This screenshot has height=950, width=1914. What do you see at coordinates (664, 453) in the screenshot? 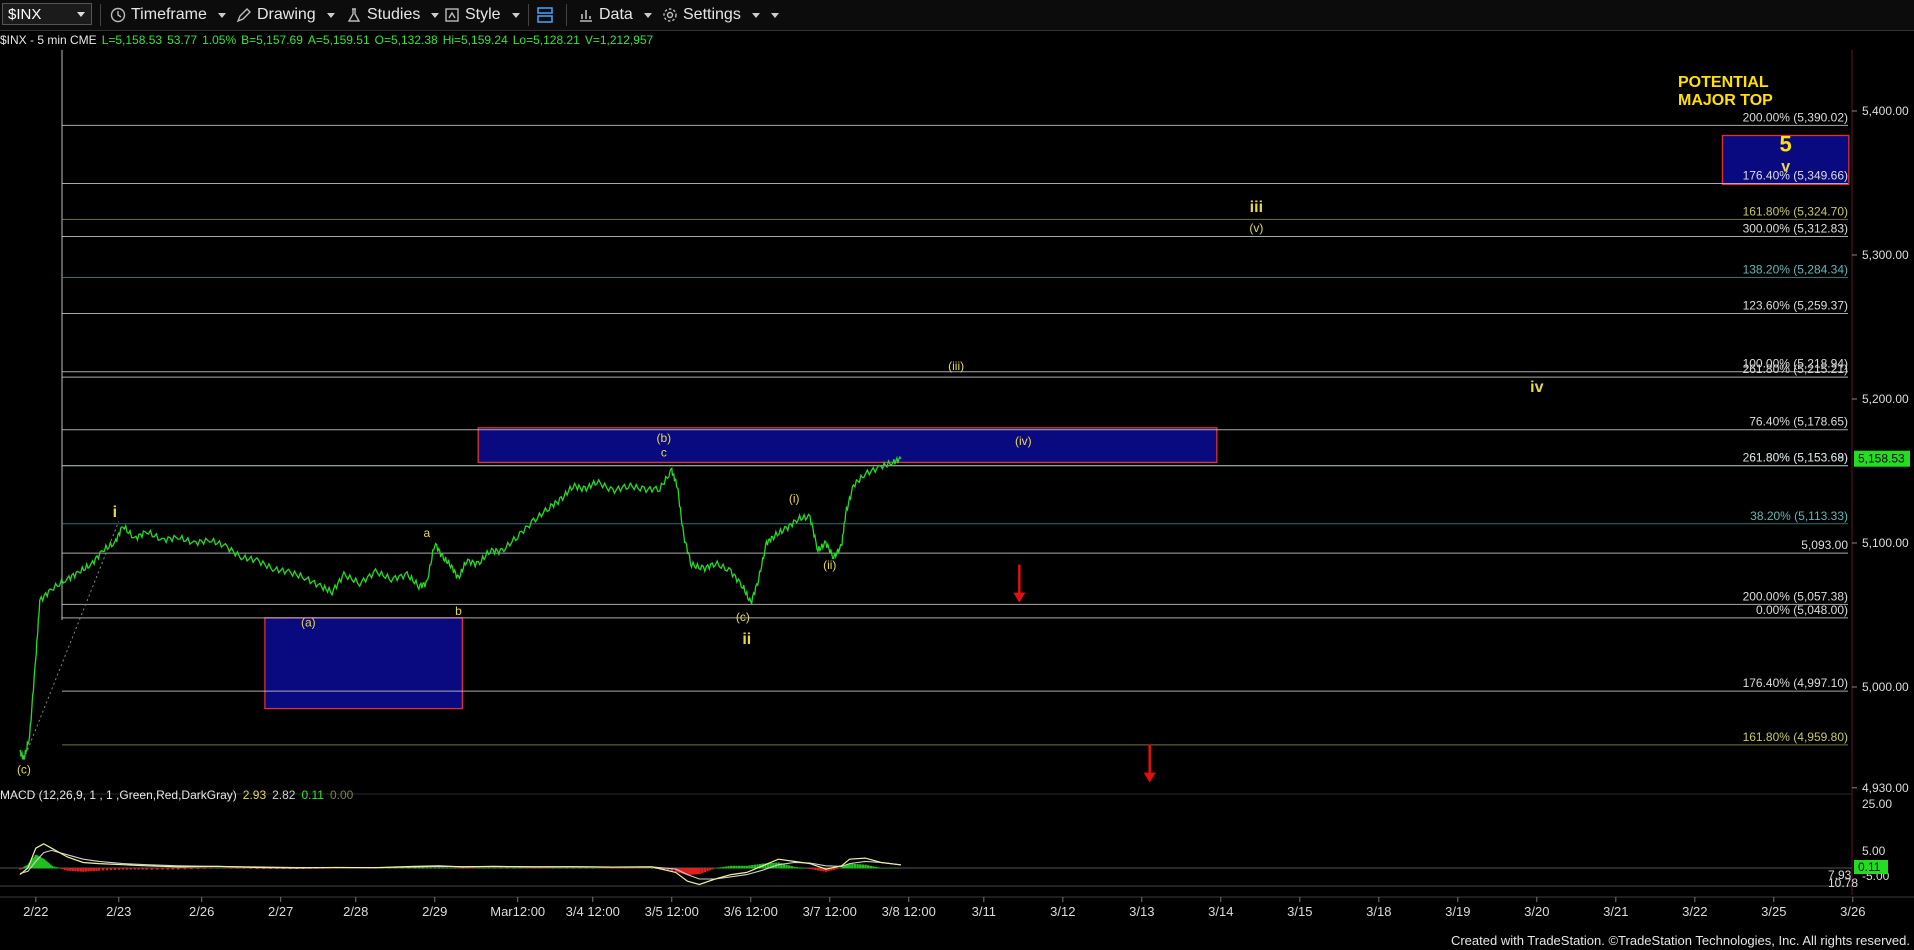
I see `wave-label: c` at bounding box center [664, 453].